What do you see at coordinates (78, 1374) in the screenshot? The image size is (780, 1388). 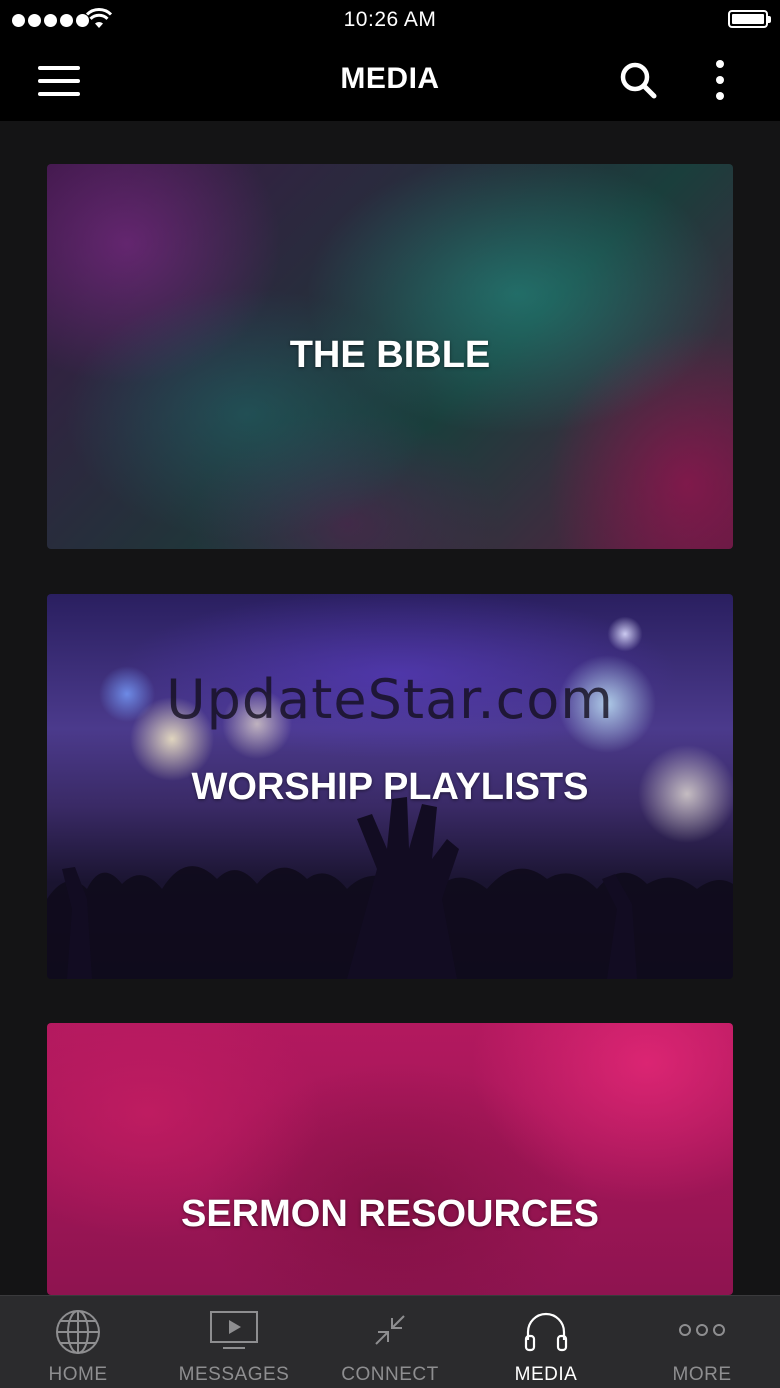 I see `tab-label: HOME` at bounding box center [78, 1374].